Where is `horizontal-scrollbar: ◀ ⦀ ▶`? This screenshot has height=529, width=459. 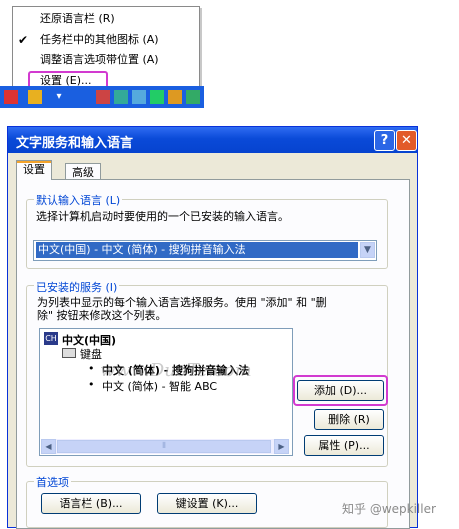 horizontal-scrollbar: ◀ ⦀ ▶ is located at coordinates (165, 446).